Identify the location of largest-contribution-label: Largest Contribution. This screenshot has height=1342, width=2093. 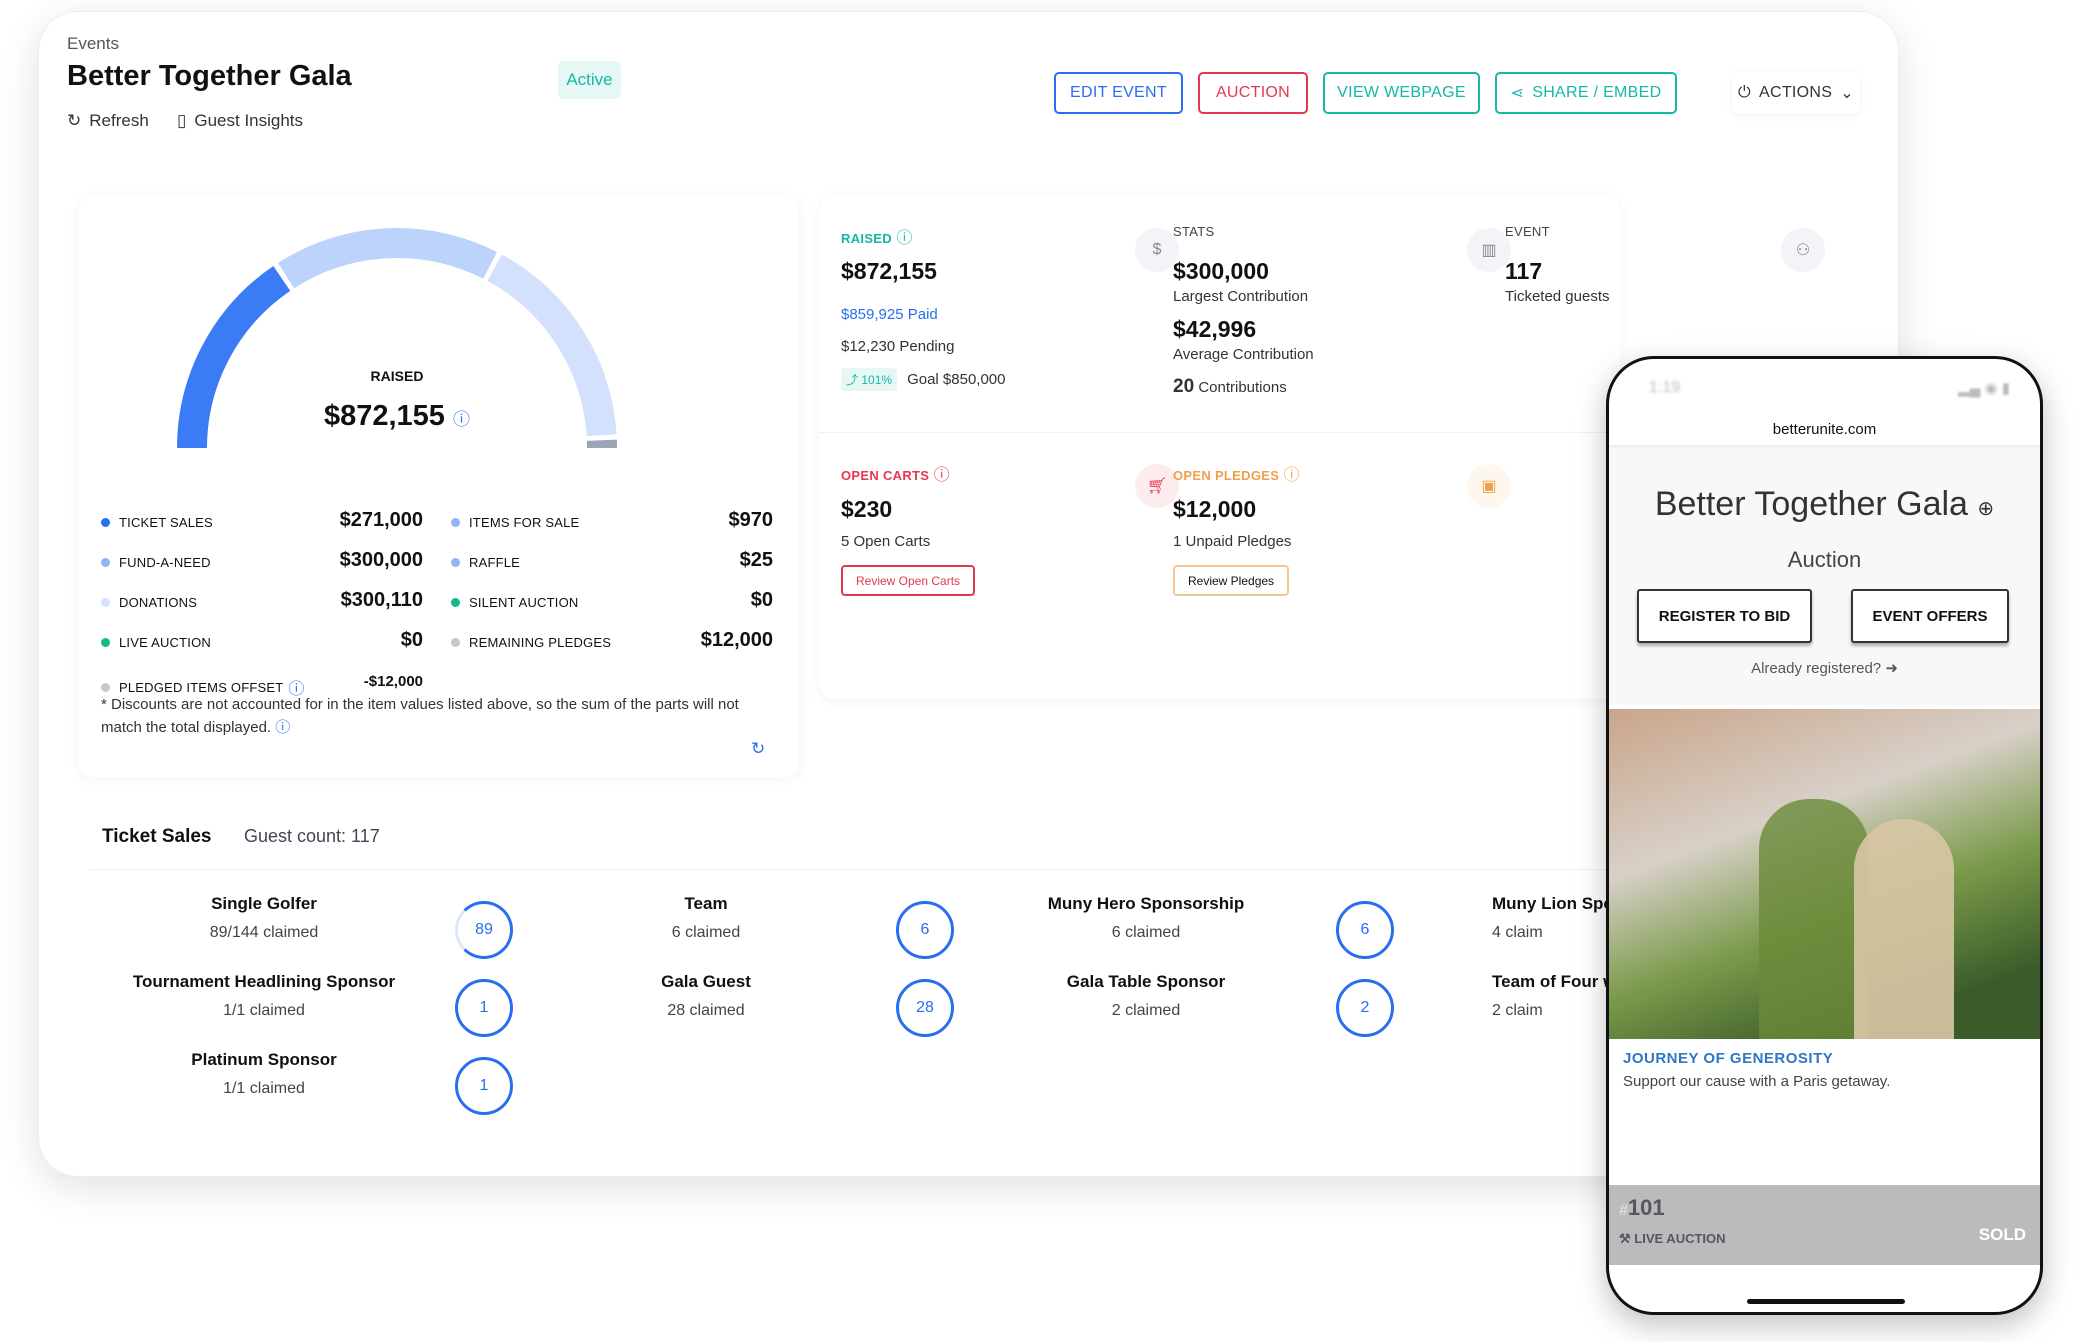
(1241, 296).